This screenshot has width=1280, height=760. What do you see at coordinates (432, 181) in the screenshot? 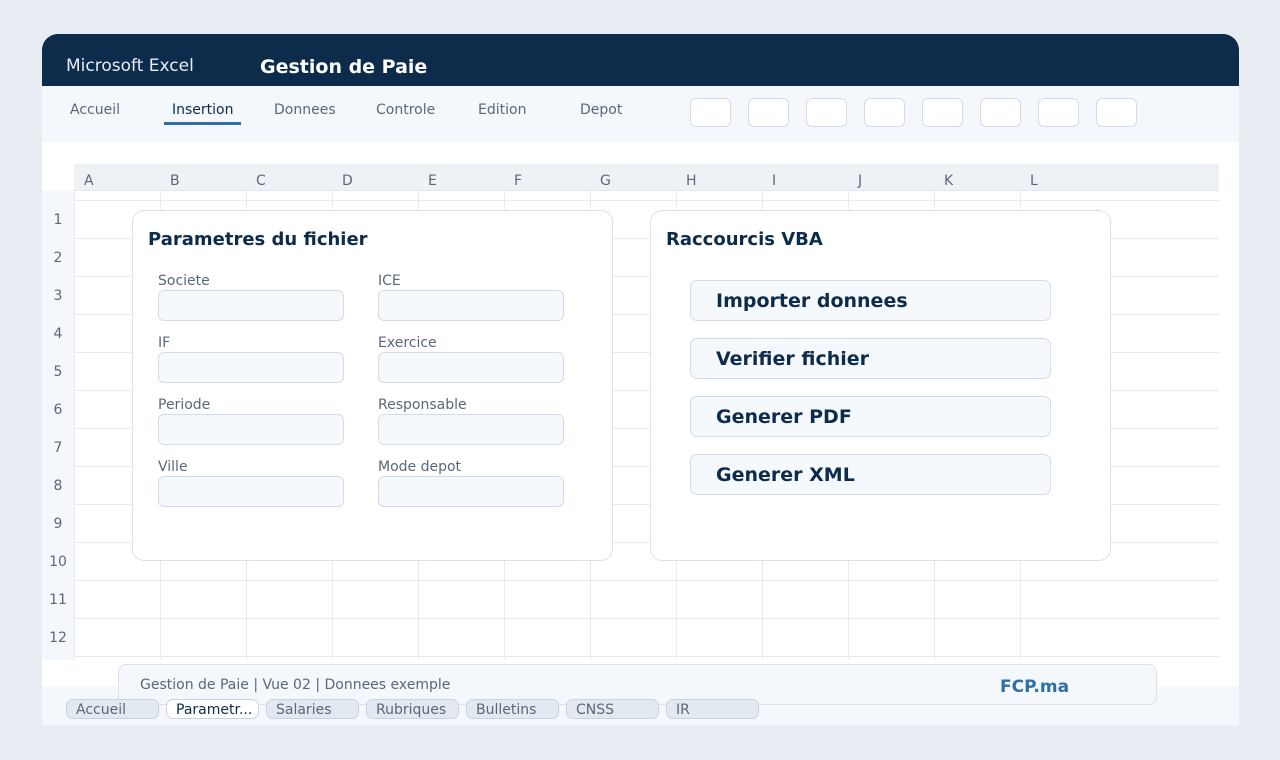
I see `column-header: E` at bounding box center [432, 181].